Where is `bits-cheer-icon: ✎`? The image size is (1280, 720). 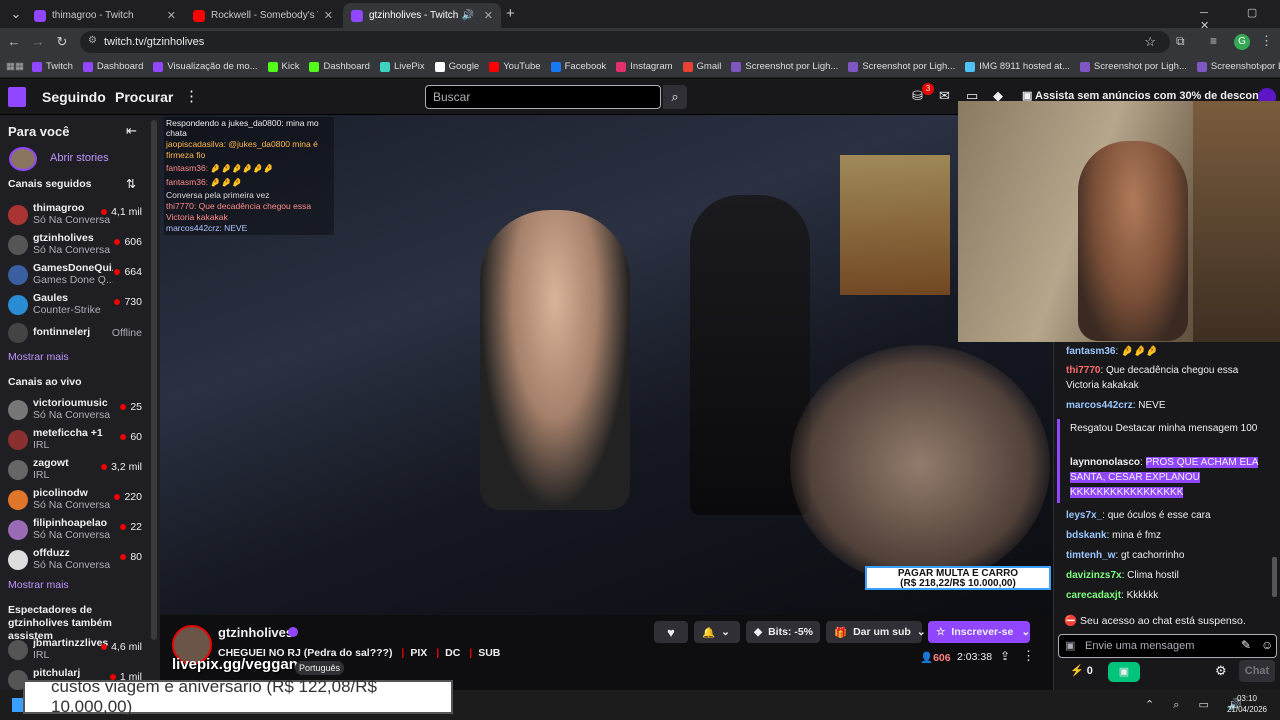
bits-cheer-icon: ✎ is located at coordinates (1246, 645).